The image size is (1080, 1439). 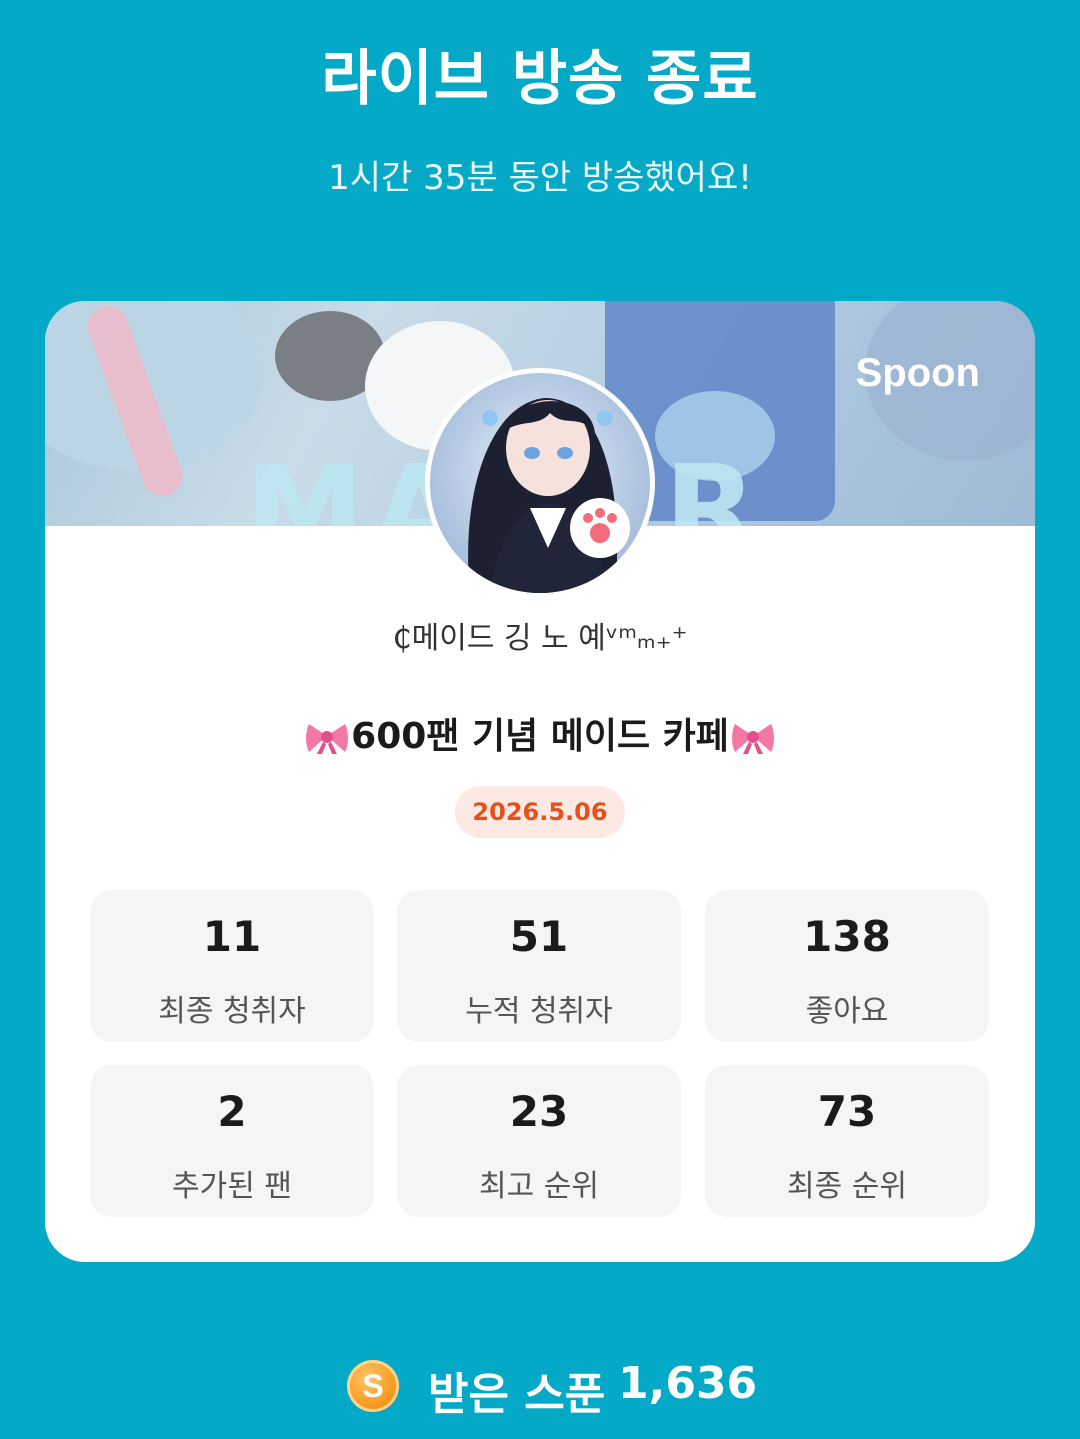 What do you see at coordinates (539, 1186) in the screenshot?
I see `stat-label: 최고 순위` at bounding box center [539, 1186].